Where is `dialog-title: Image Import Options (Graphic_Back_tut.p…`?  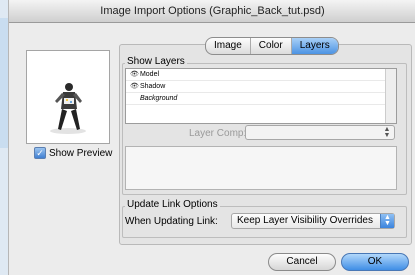 dialog-title: Image Import Options (Graphic_Back_tut.p… is located at coordinates (212, 11).